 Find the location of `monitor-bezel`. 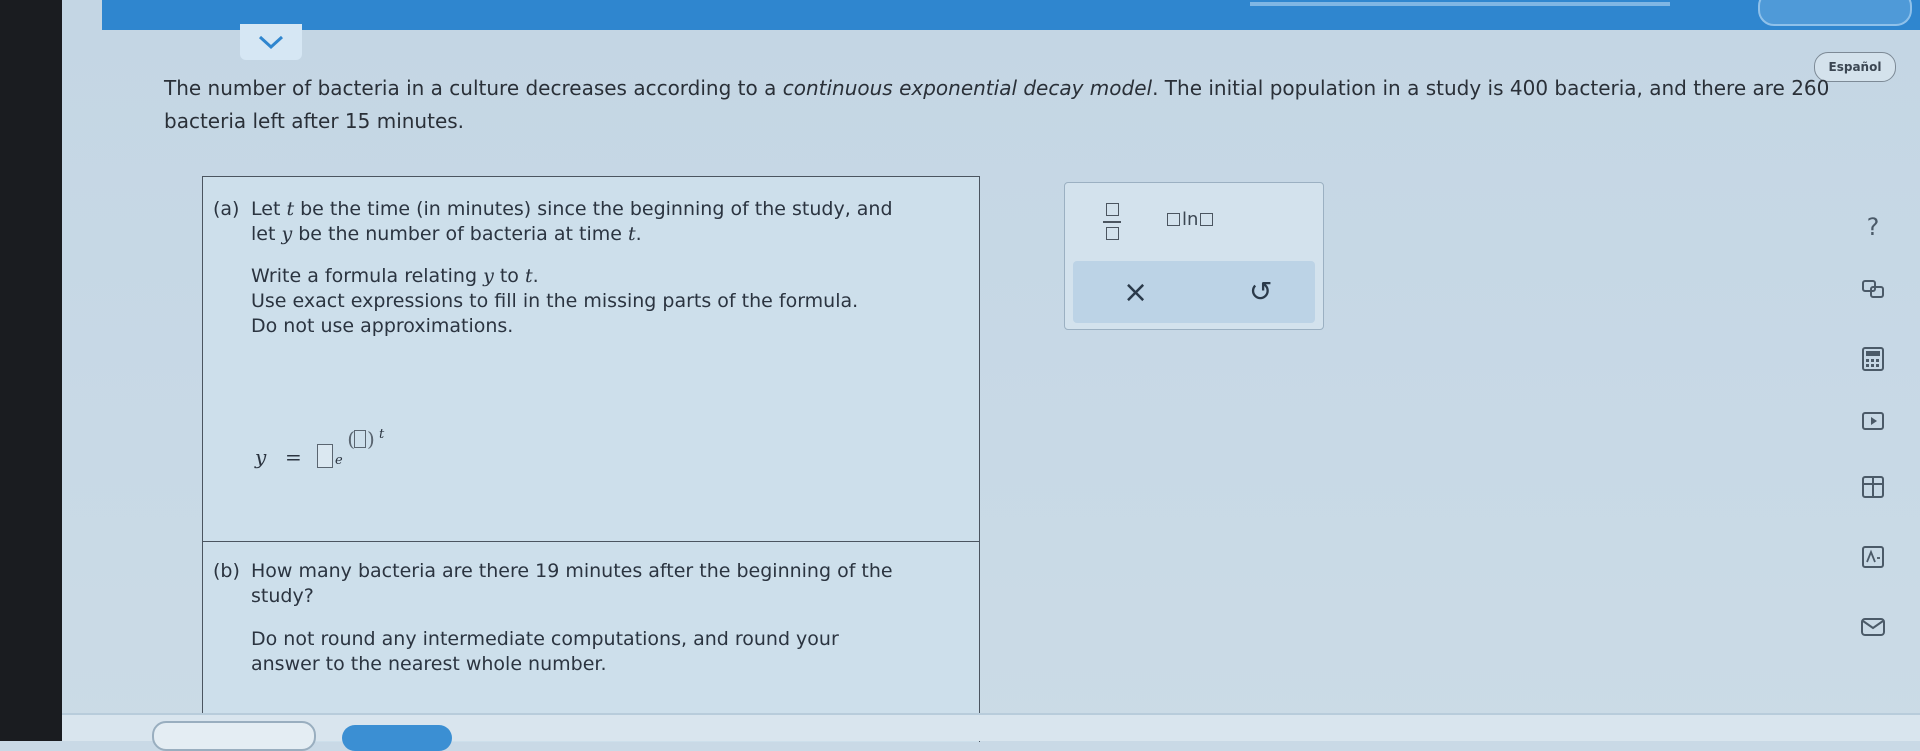

monitor-bezel is located at coordinates (31, 370).